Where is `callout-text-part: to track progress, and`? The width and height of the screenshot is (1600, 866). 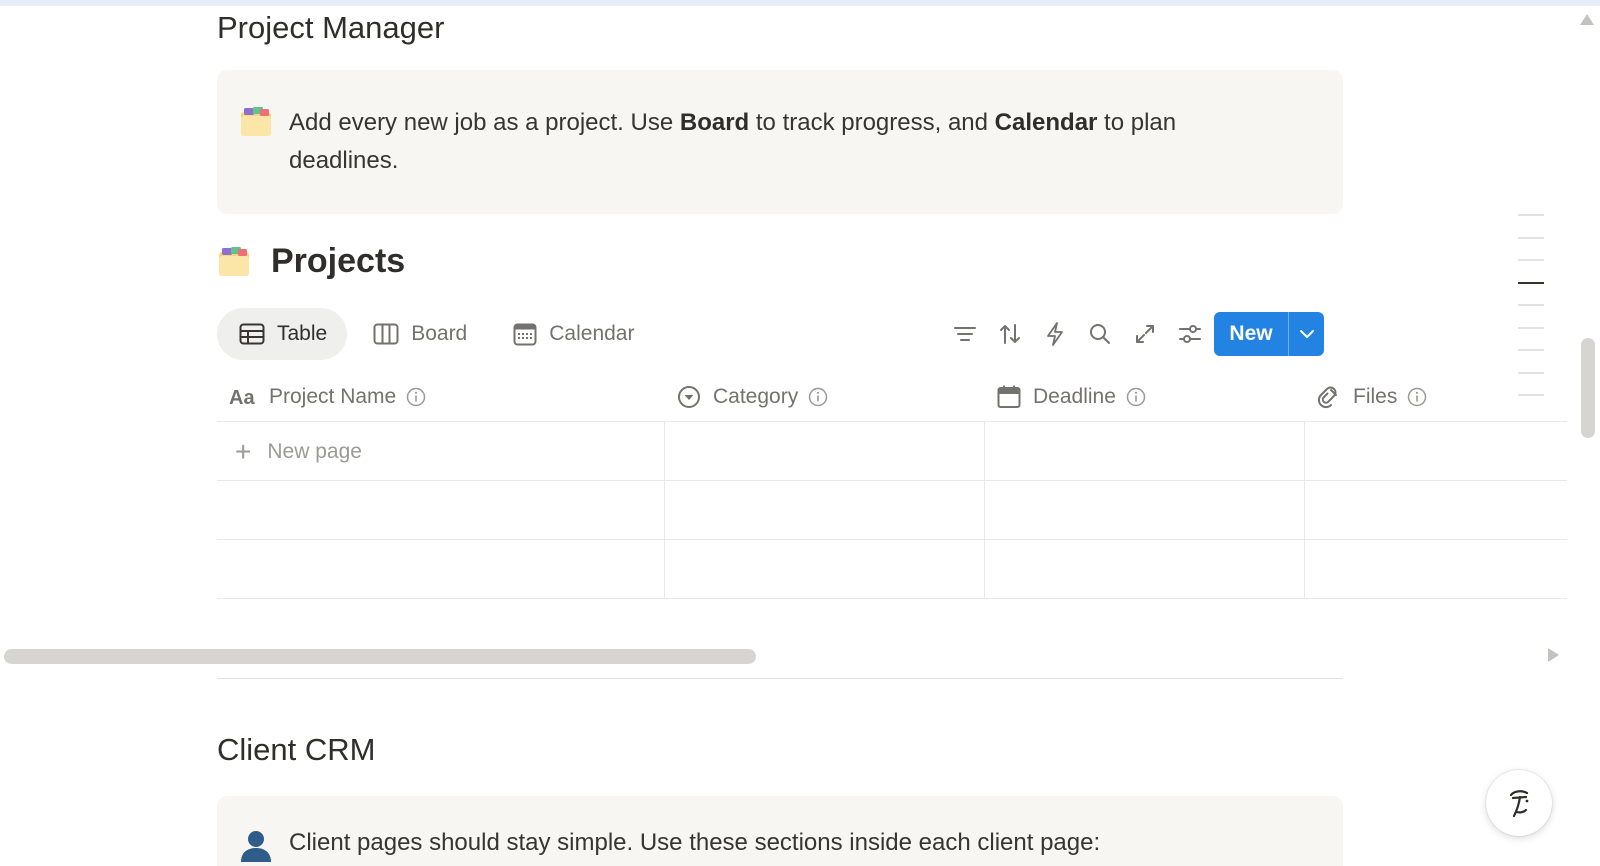
callout-text-part: to track progress, and is located at coordinates (872, 122).